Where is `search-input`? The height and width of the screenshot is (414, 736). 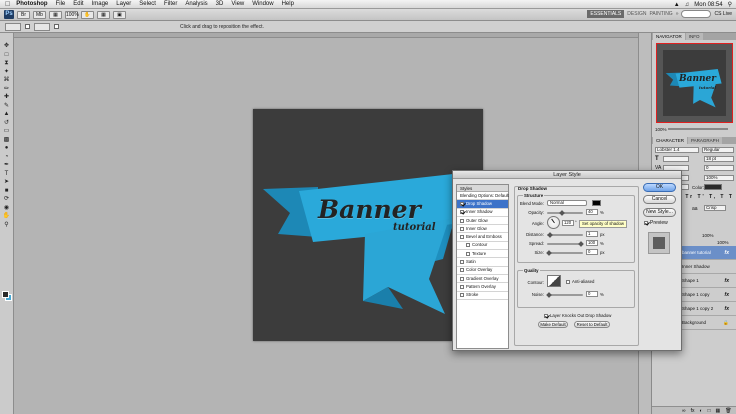 search-input is located at coordinates (696, 14).